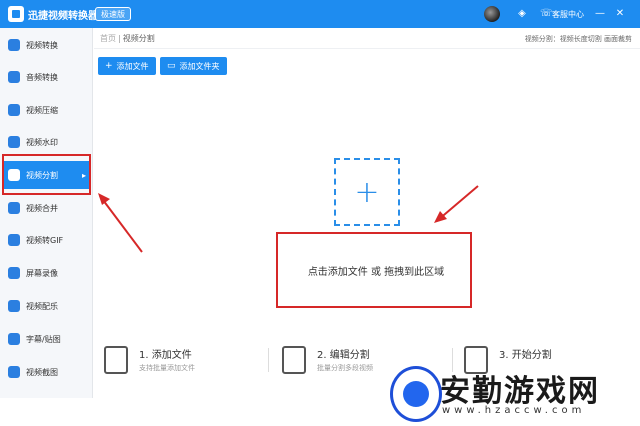 This screenshot has width=640, height=426. Describe the element at coordinates (14, 77) in the screenshot. I see `audio-convert-icon` at that location.